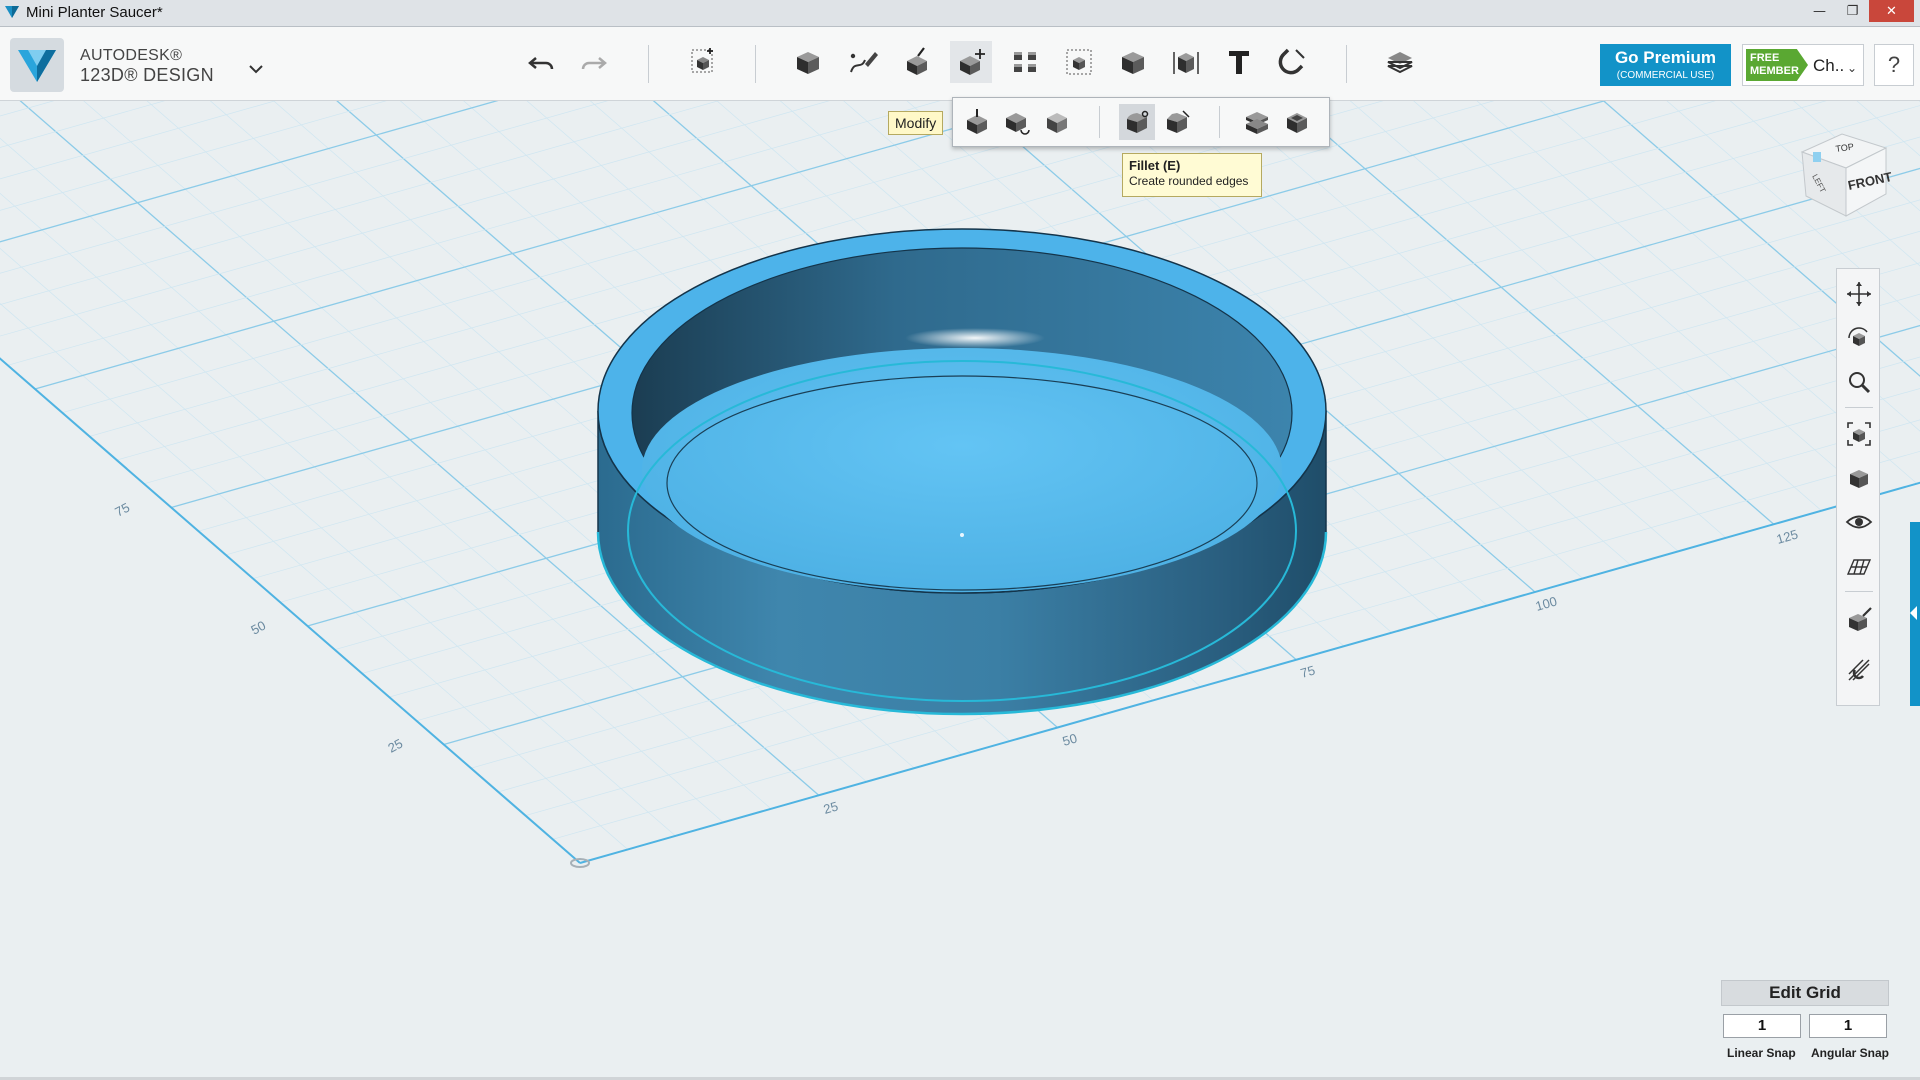 The image size is (1920, 1080). I want to click on combine-button, so click(1133, 62).